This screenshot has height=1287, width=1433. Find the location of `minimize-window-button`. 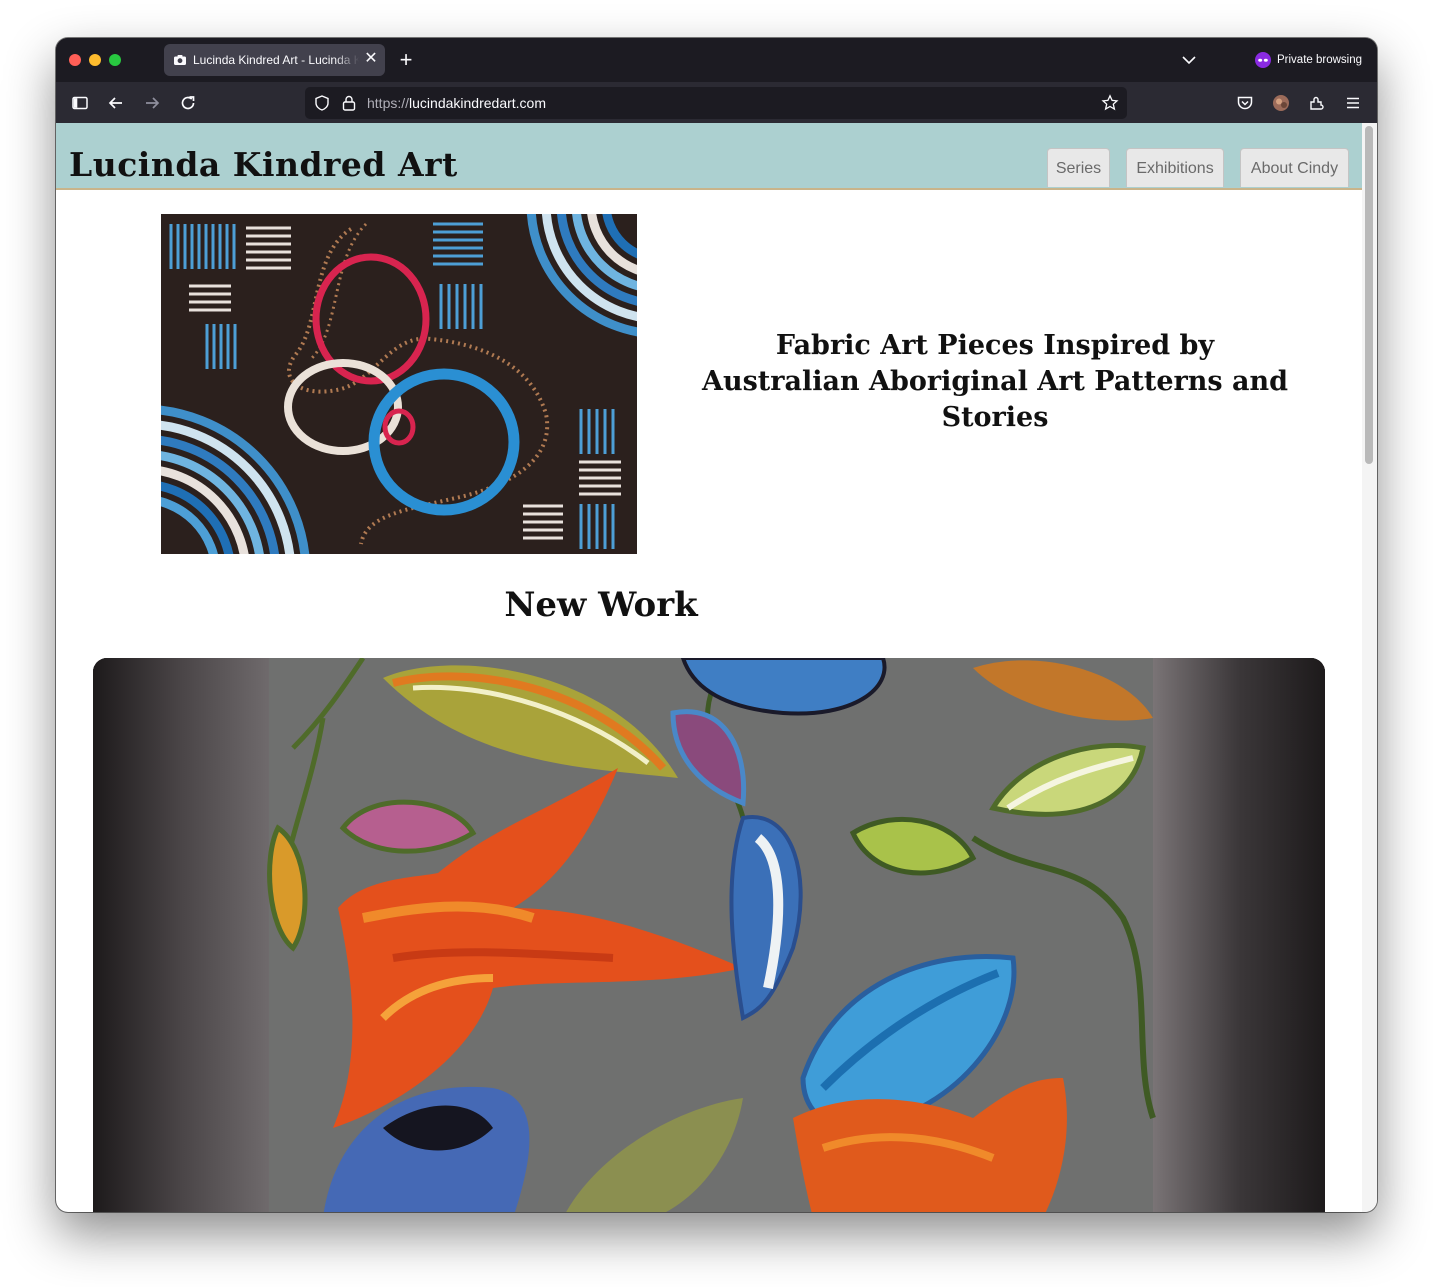

minimize-window-button is located at coordinates (95, 60).